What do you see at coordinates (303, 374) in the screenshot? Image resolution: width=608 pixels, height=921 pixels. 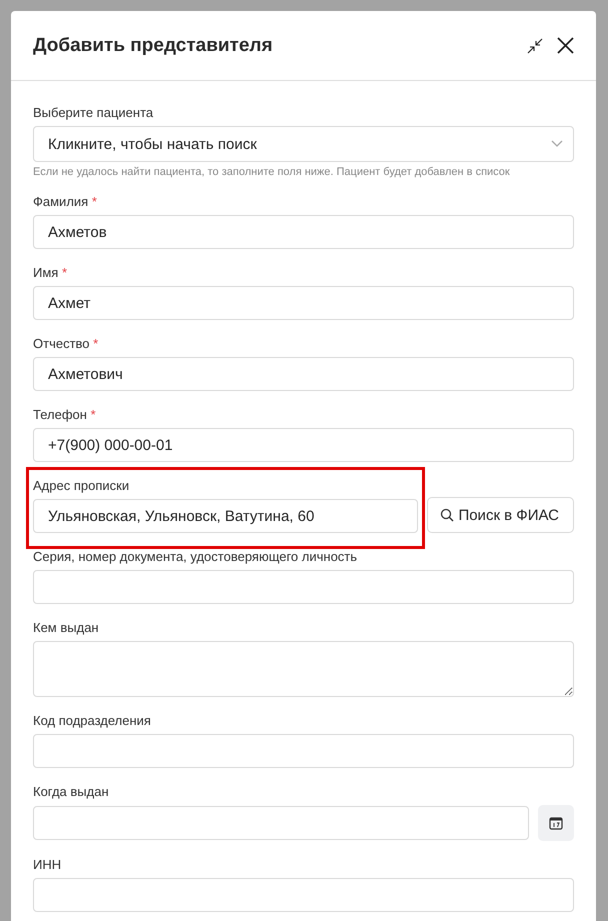 I see `text-field: Ахметович` at bounding box center [303, 374].